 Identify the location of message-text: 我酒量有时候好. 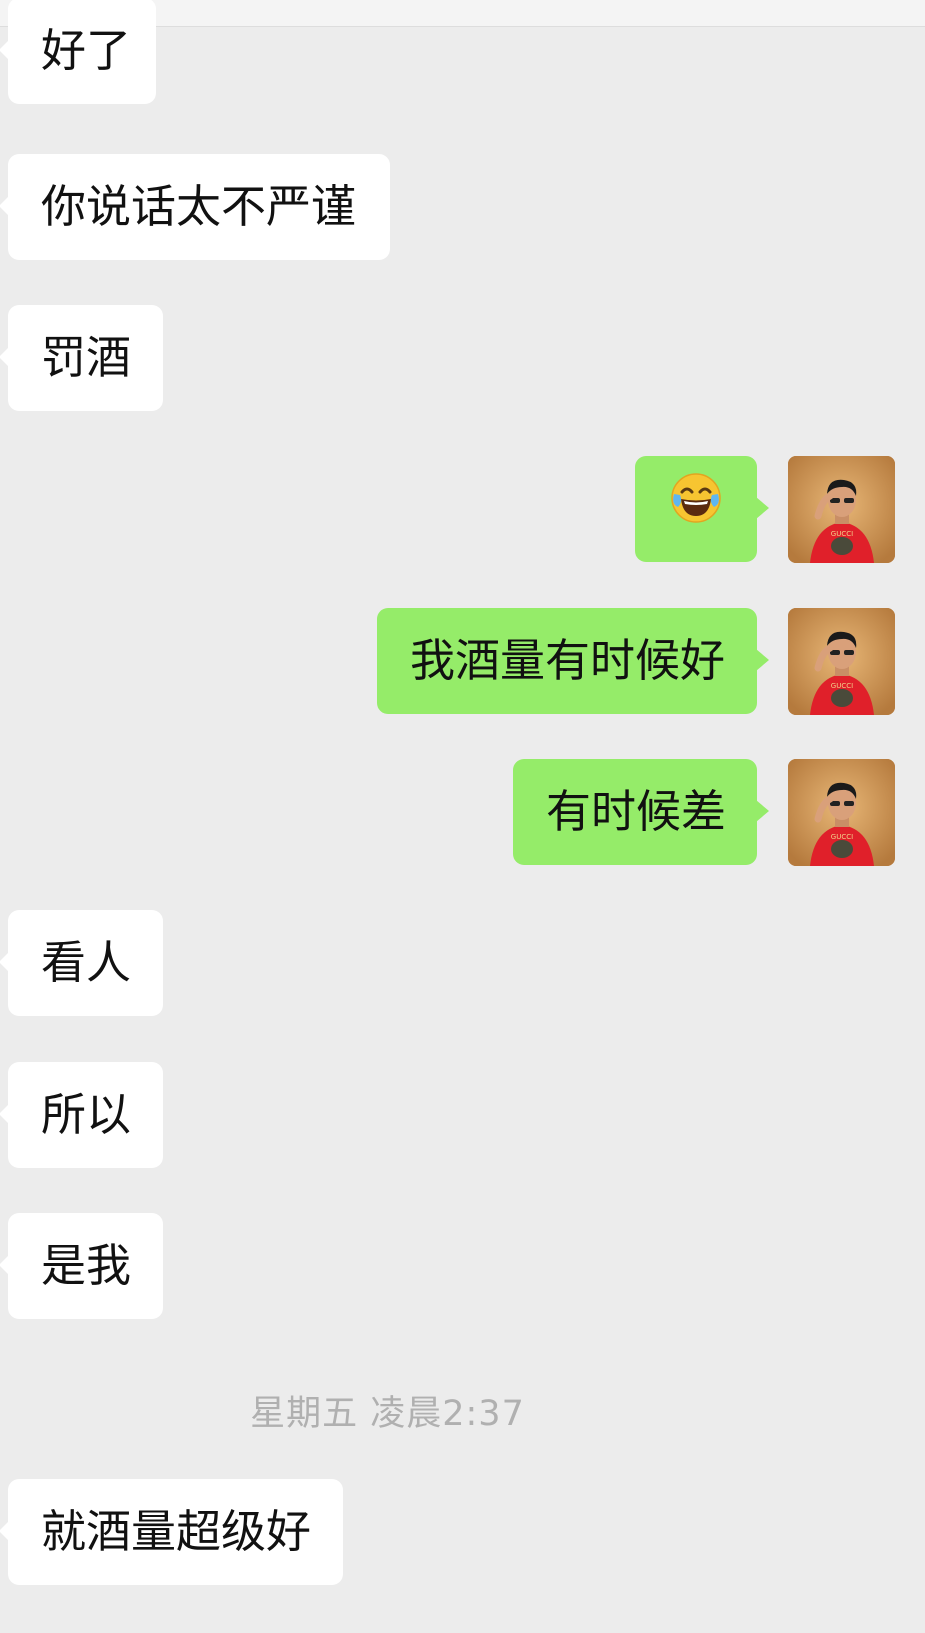
(568, 660).